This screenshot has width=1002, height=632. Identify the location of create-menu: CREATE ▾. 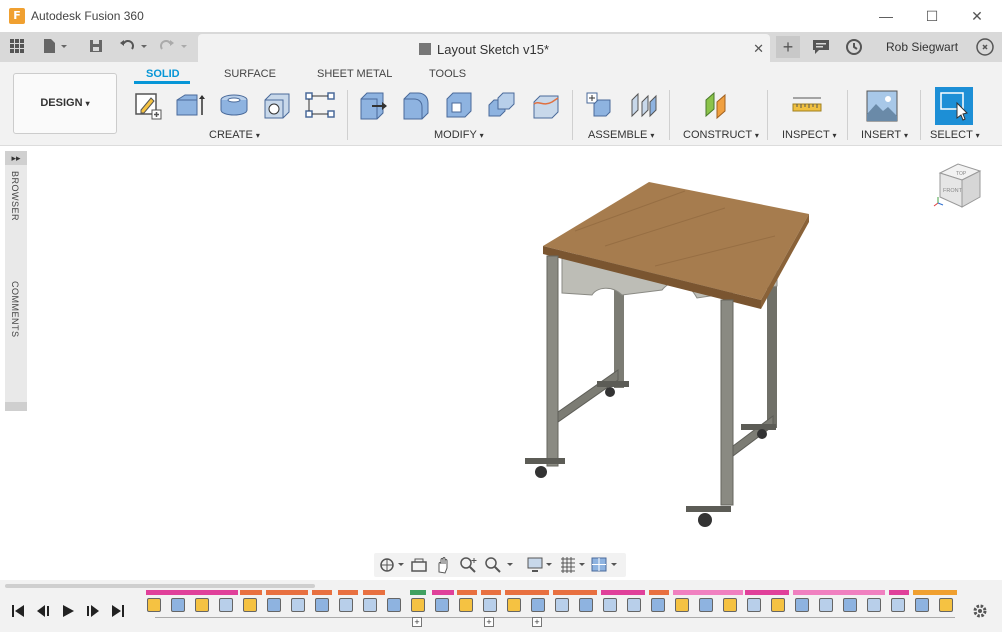
(234, 135).